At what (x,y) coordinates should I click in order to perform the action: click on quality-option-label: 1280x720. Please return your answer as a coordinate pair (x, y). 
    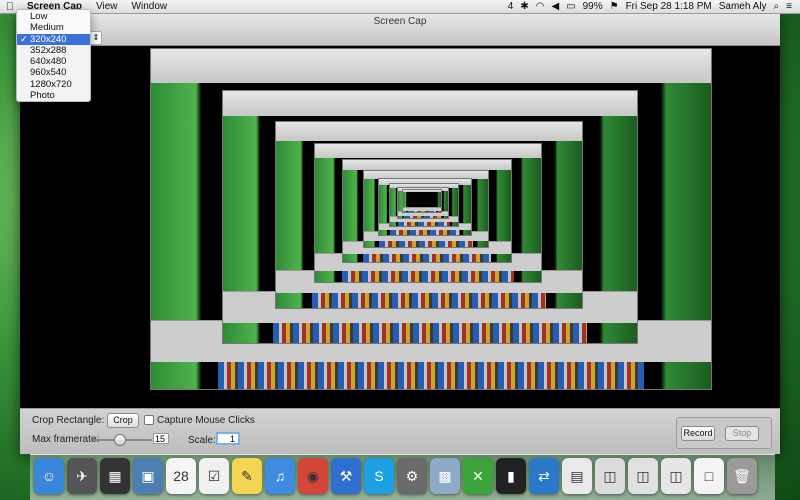
    Looking at the image, I should click on (51, 84).